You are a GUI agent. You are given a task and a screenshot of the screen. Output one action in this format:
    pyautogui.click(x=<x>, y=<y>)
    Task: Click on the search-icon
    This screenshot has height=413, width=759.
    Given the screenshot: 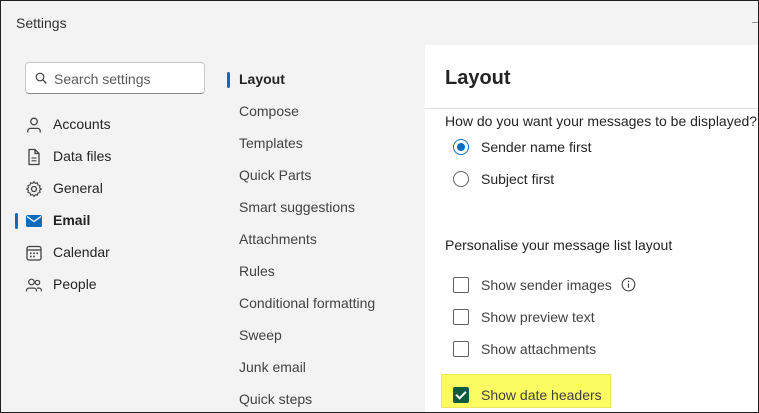 What is the action you would take?
    pyautogui.click(x=41, y=78)
    